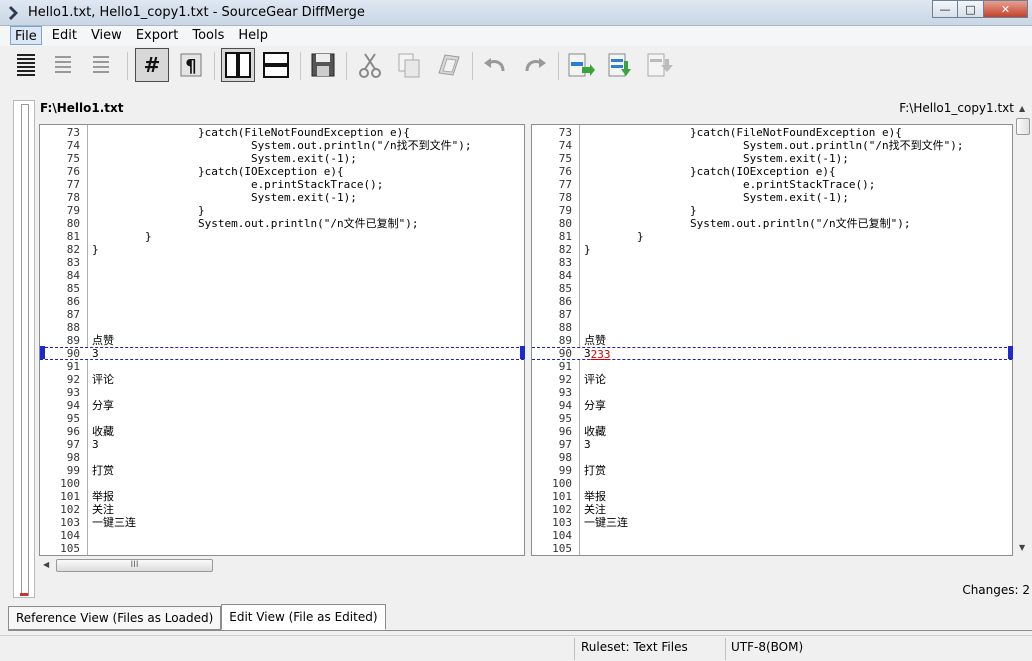 The height and width of the screenshot is (661, 1032). What do you see at coordinates (772, 354) in the screenshot?
I see `diff-line: 90 3 233` at bounding box center [772, 354].